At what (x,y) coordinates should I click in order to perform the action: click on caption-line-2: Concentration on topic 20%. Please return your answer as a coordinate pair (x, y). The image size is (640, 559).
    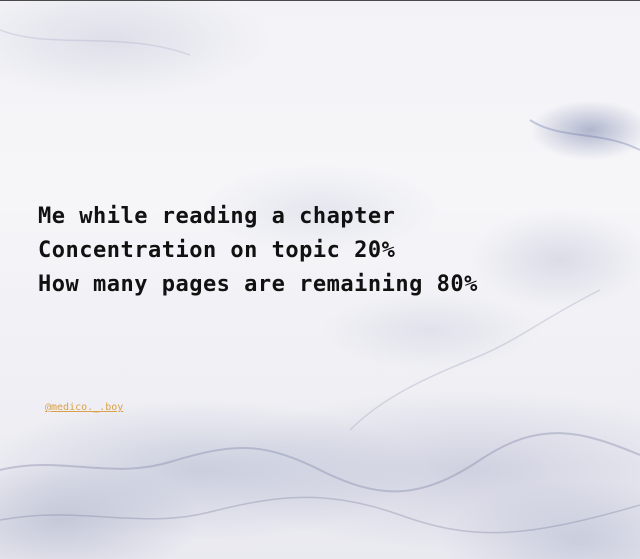
    Looking at the image, I should click on (217, 250).